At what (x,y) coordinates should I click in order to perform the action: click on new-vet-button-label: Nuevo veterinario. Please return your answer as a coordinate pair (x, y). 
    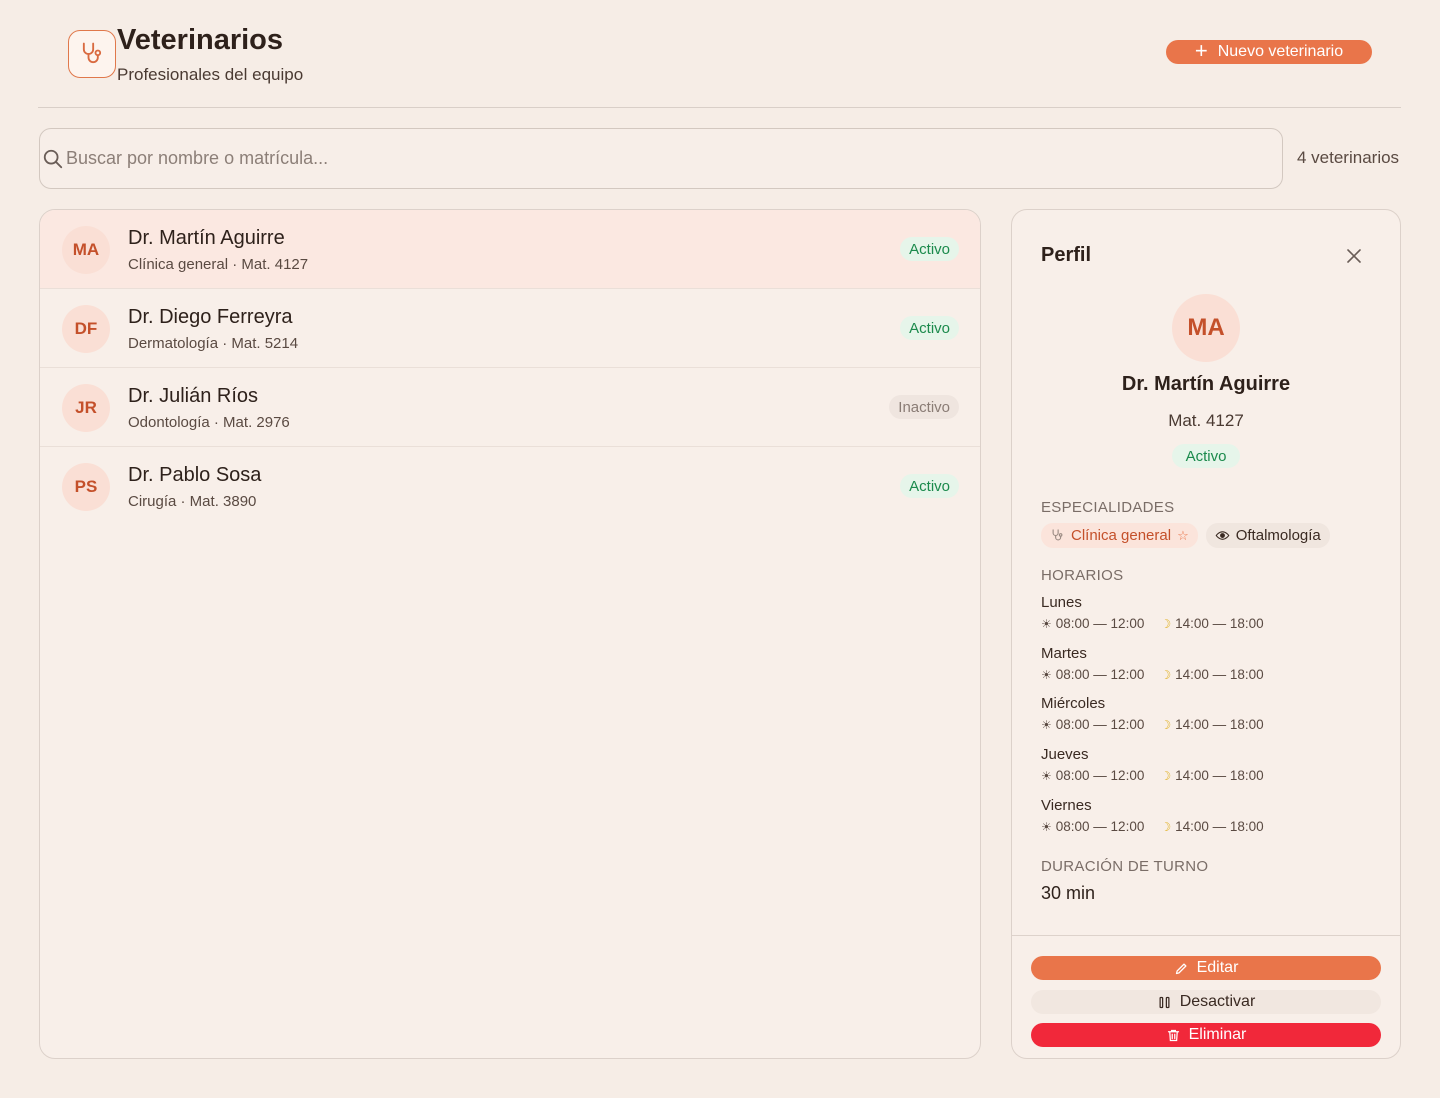
    Looking at the image, I should click on (1280, 51).